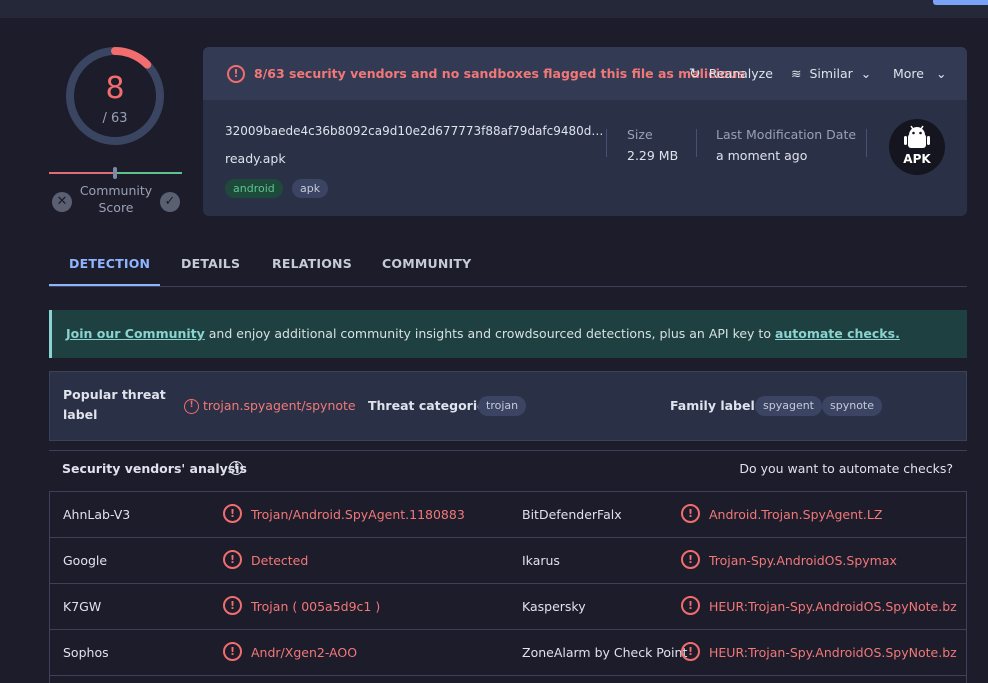 The image size is (988, 683). Describe the element at coordinates (255, 158) in the screenshot. I see `file-name: ready.apk` at that location.